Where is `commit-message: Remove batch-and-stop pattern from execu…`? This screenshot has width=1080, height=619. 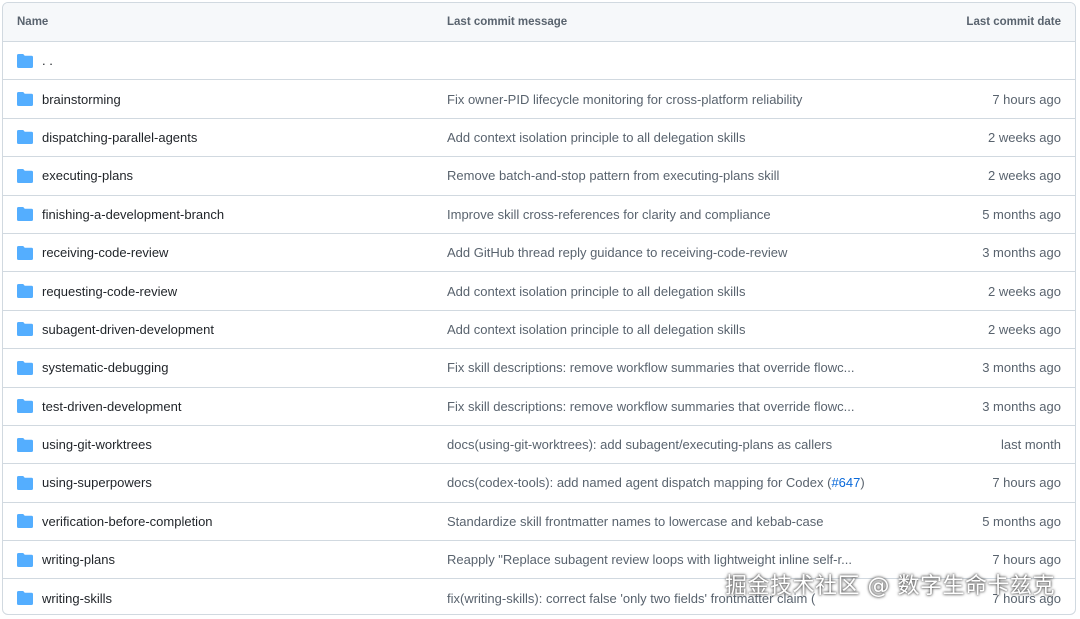 commit-message: Remove batch-and-stop pattern from execu… is located at coordinates (613, 175).